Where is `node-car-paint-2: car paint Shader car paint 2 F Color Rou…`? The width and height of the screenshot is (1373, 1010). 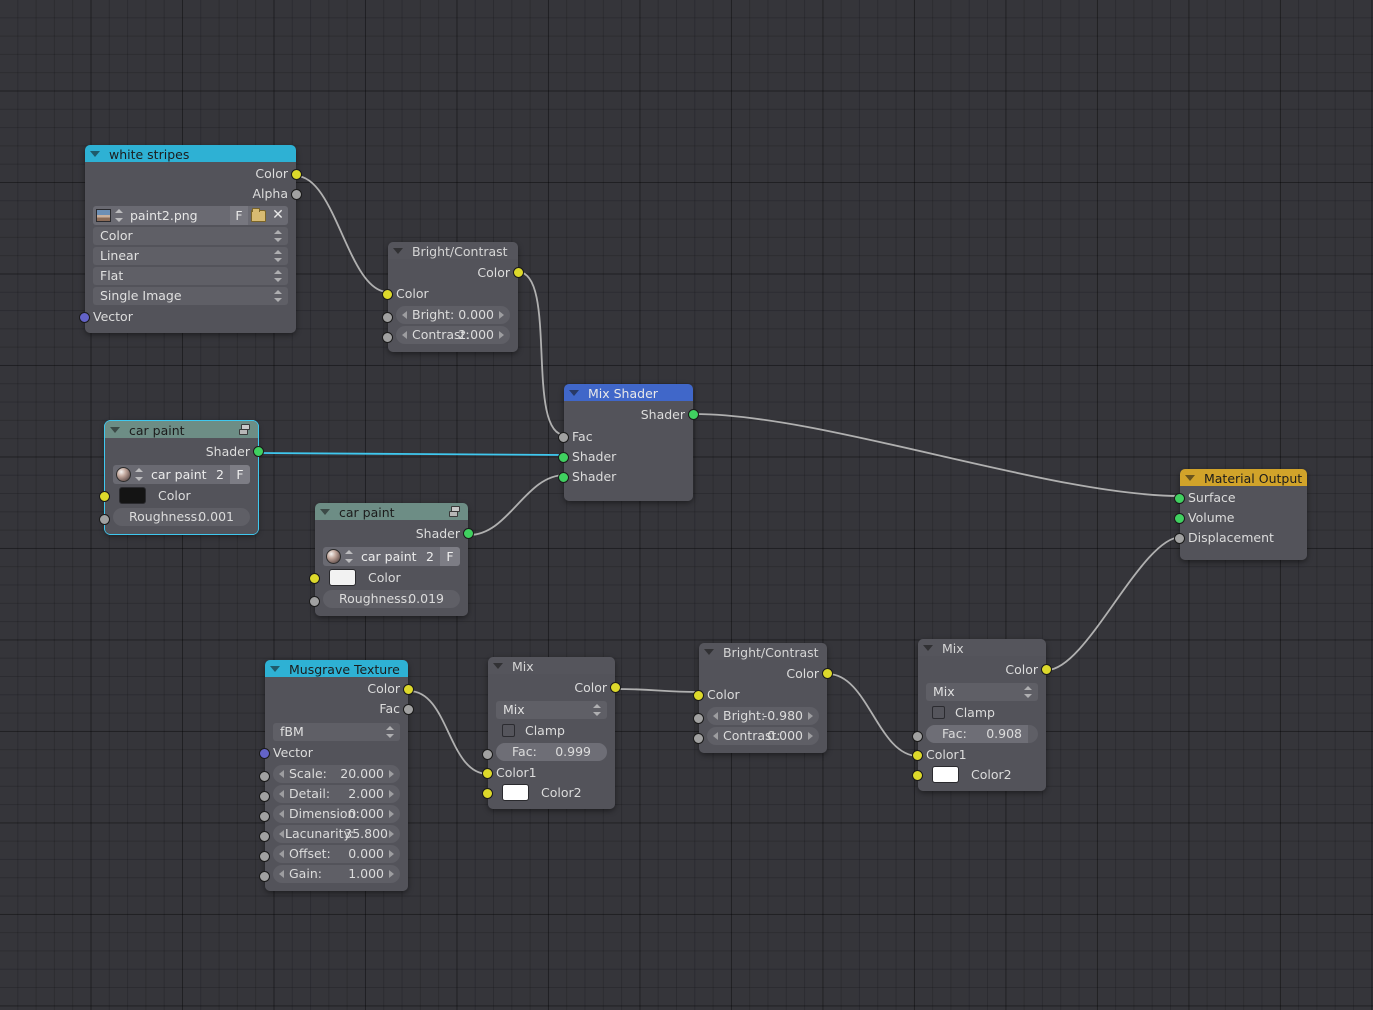
node-car-paint-2: car paint Shader car paint 2 F Color Rou… is located at coordinates (391, 559).